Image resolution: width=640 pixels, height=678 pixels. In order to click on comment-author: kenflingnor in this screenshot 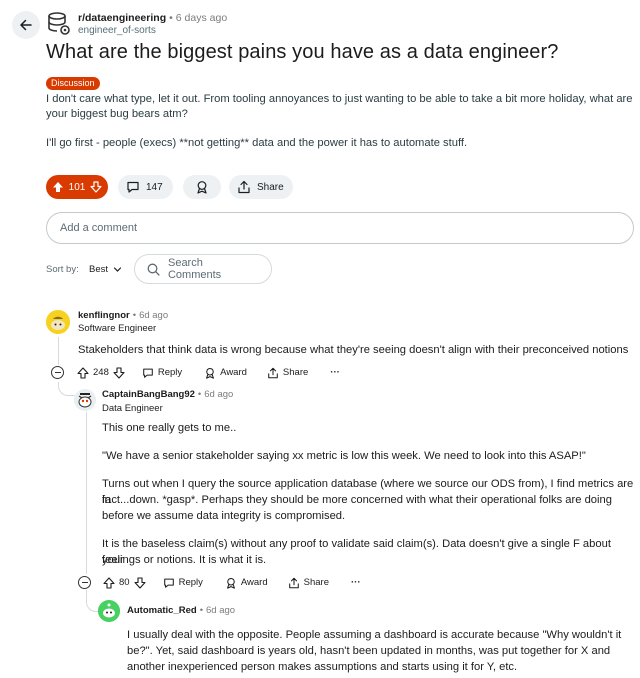, I will do `click(104, 315)`.